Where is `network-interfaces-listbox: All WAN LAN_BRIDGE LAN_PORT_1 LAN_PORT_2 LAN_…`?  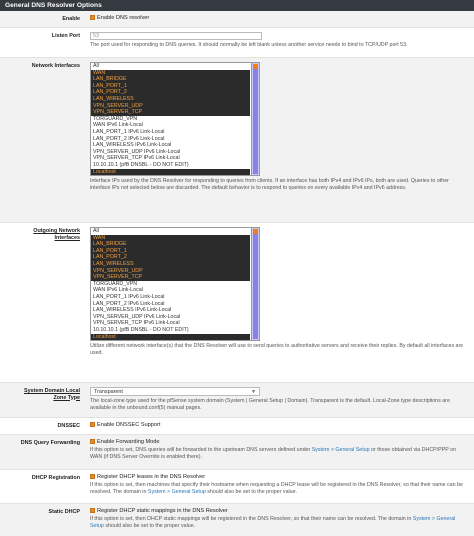 network-interfaces-listbox: All WAN LAN_BRIDGE LAN_PORT_1 LAN_PORT_2 LAN_… is located at coordinates (175, 119).